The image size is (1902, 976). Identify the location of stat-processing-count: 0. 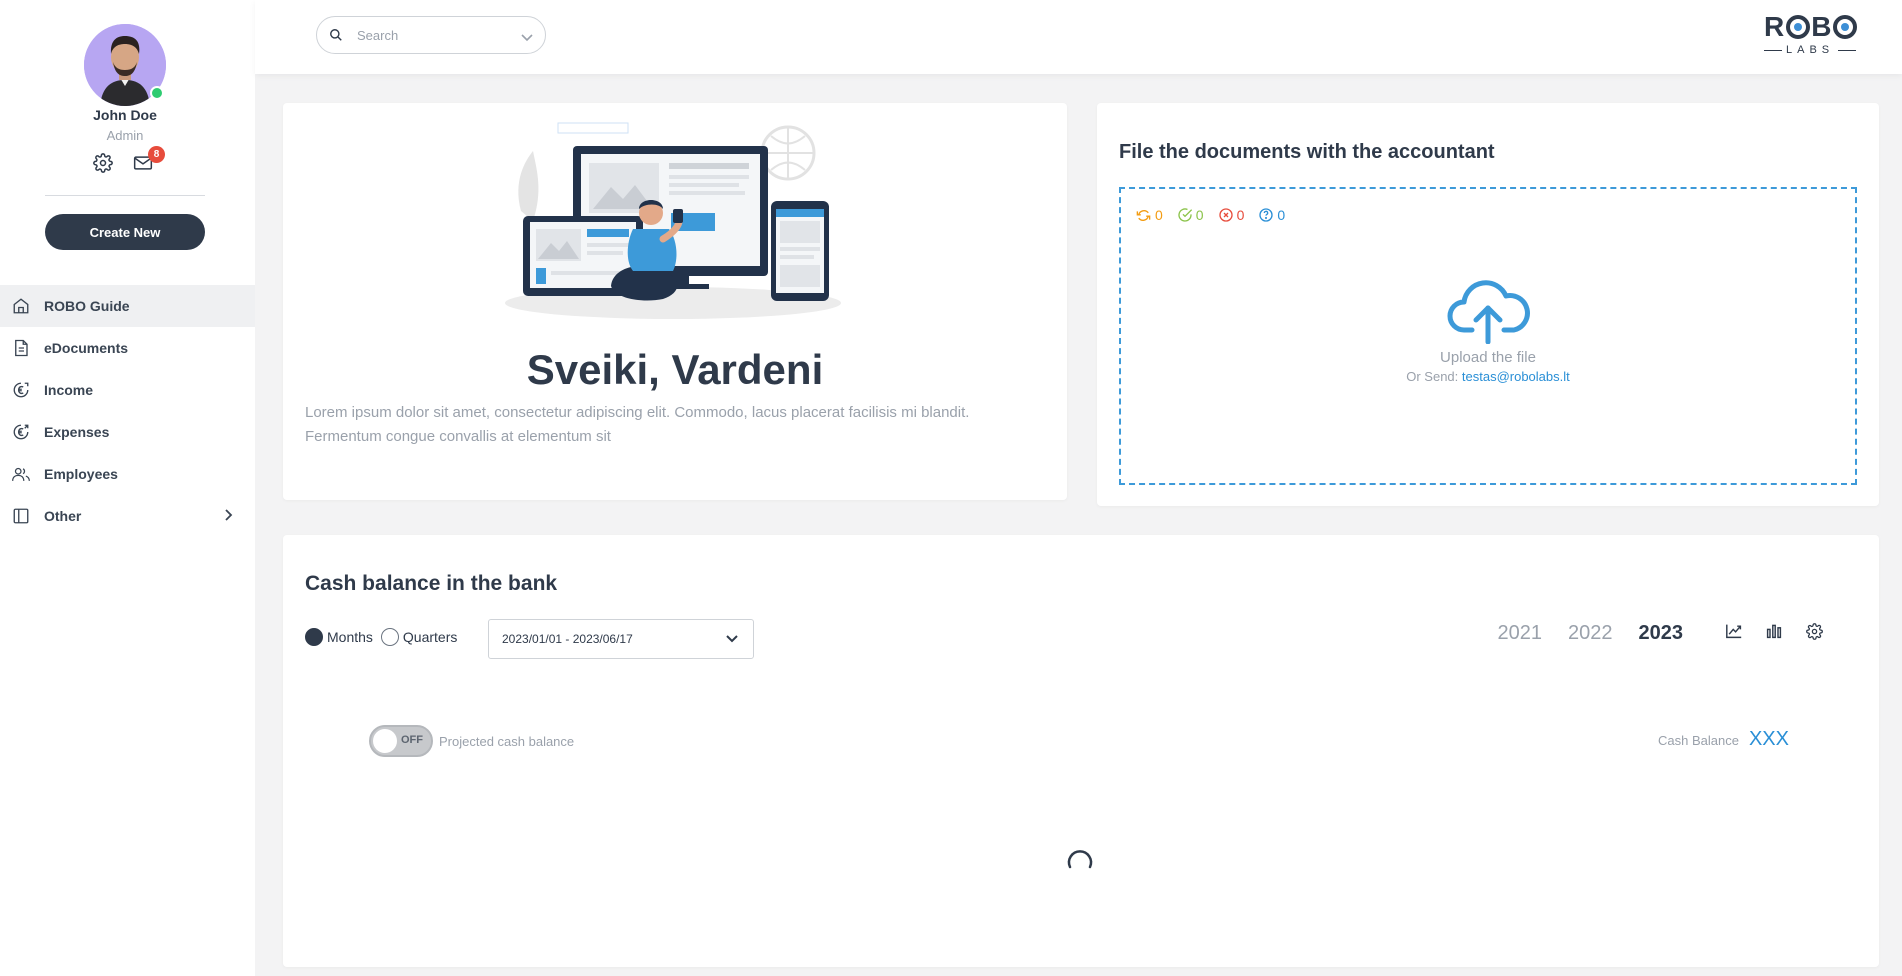
(1159, 215).